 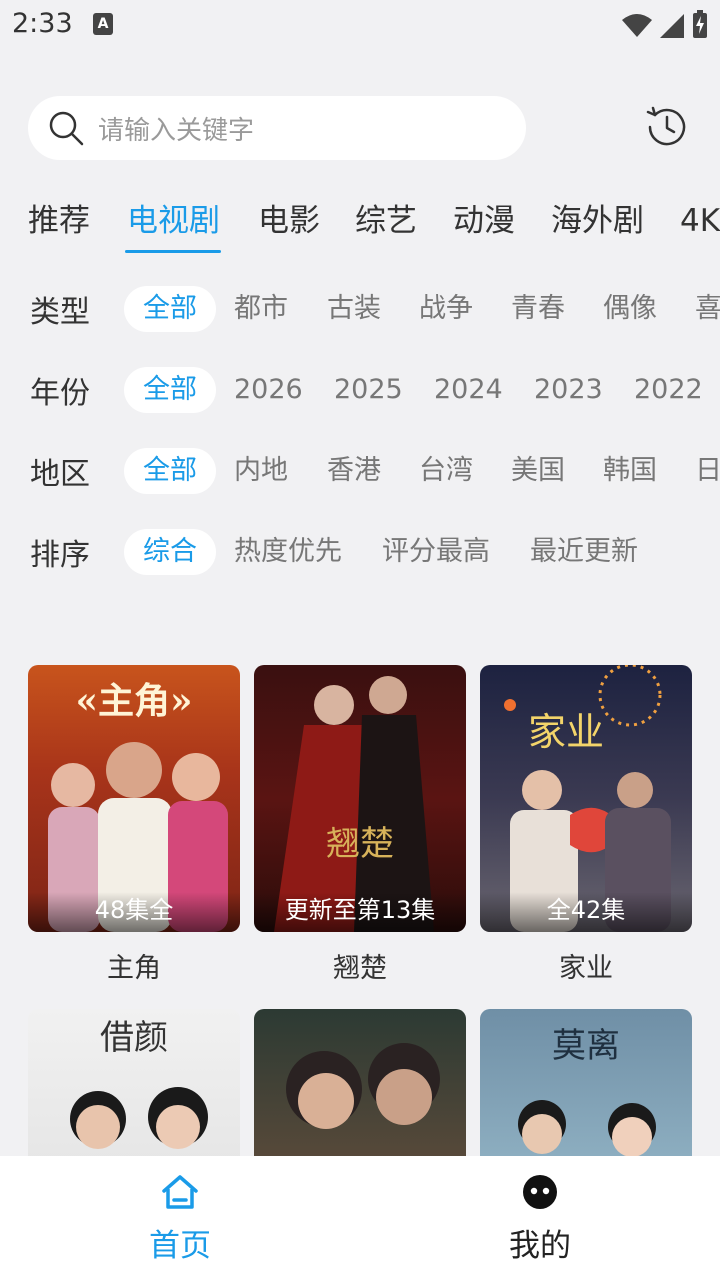 What do you see at coordinates (446, 471) in the screenshot?
I see `chip-region-taiwan: 台湾` at bounding box center [446, 471].